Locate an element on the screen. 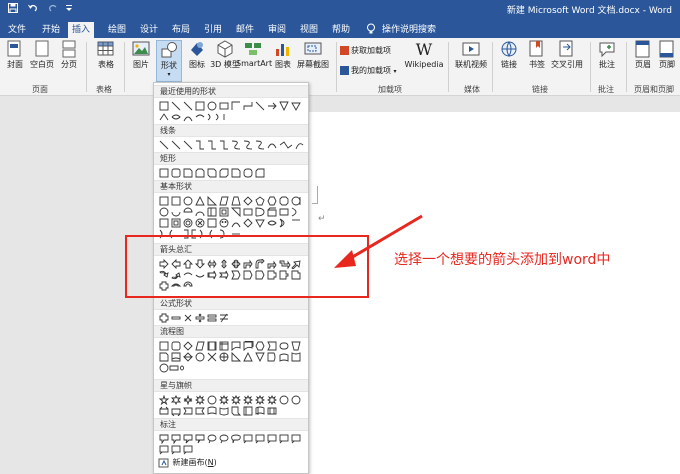  tab-view: 视图 is located at coordinates (309, 30).